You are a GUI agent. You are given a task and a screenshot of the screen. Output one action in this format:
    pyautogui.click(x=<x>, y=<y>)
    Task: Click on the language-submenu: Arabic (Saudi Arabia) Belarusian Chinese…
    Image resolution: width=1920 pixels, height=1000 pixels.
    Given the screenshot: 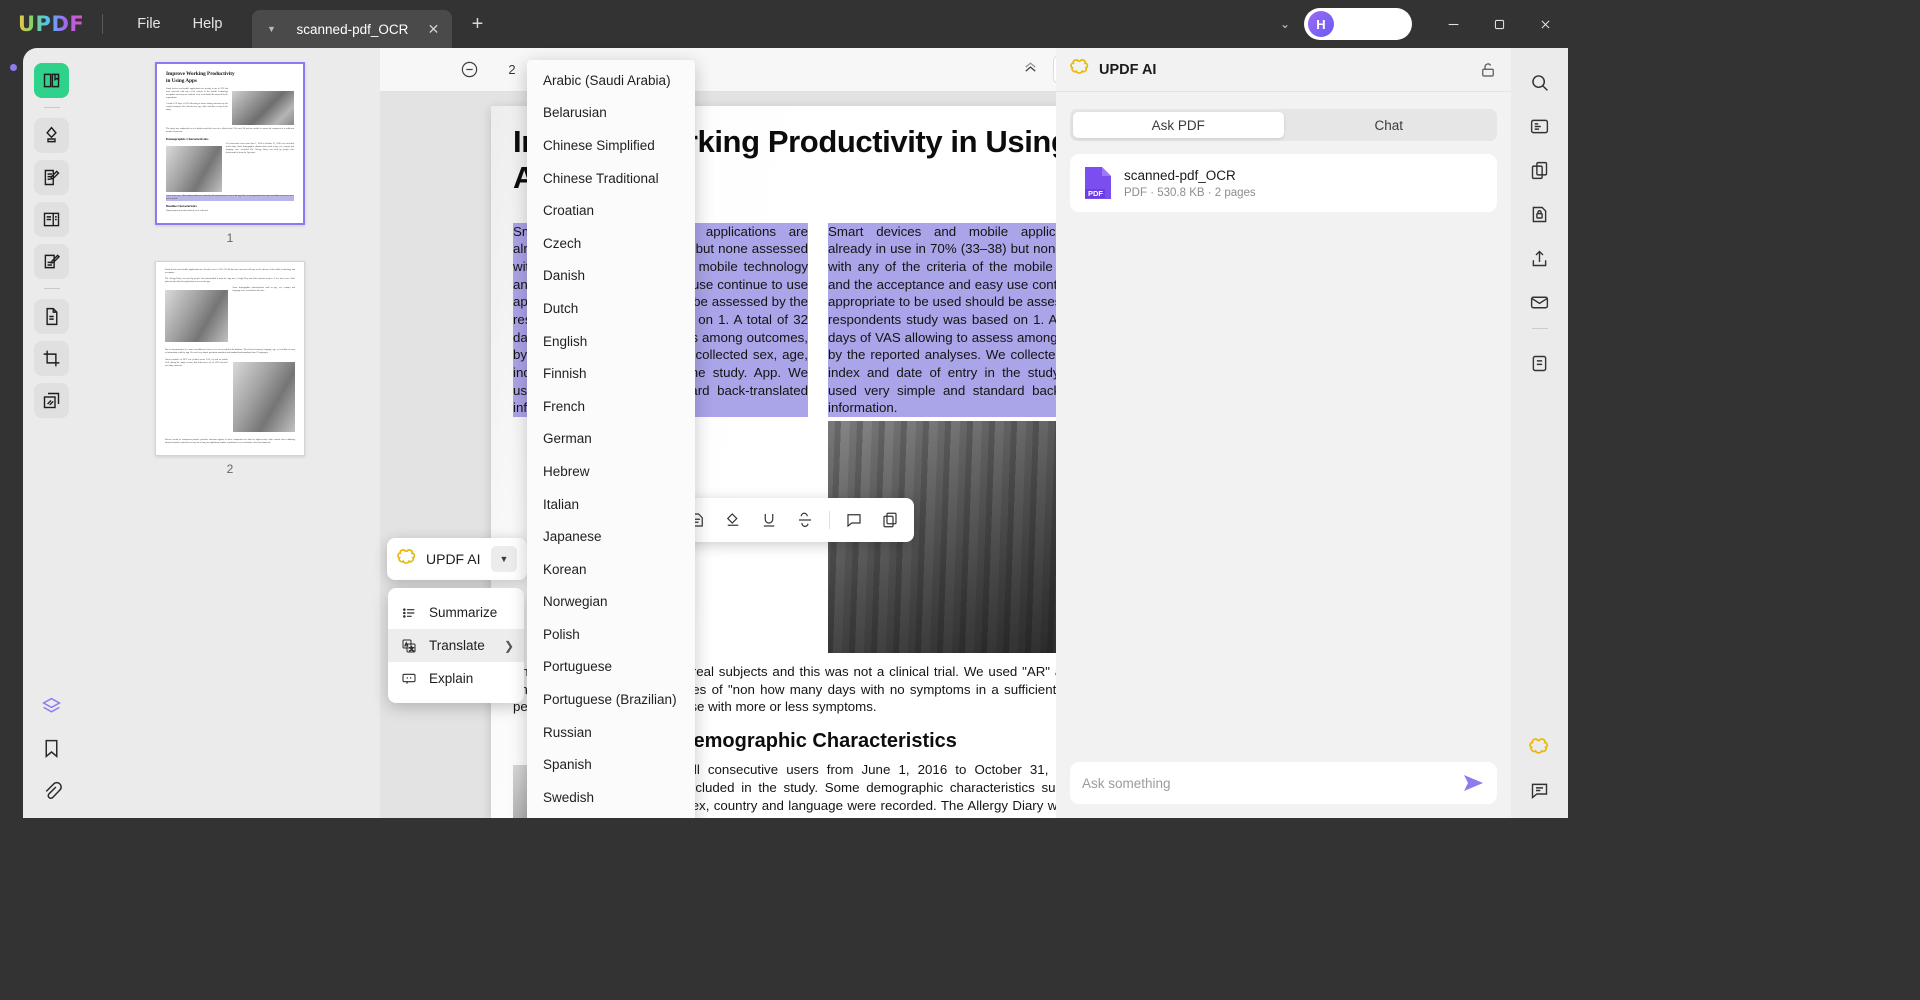 What is the action you would take?
    pyautogui.click(x=611, y=439)
    